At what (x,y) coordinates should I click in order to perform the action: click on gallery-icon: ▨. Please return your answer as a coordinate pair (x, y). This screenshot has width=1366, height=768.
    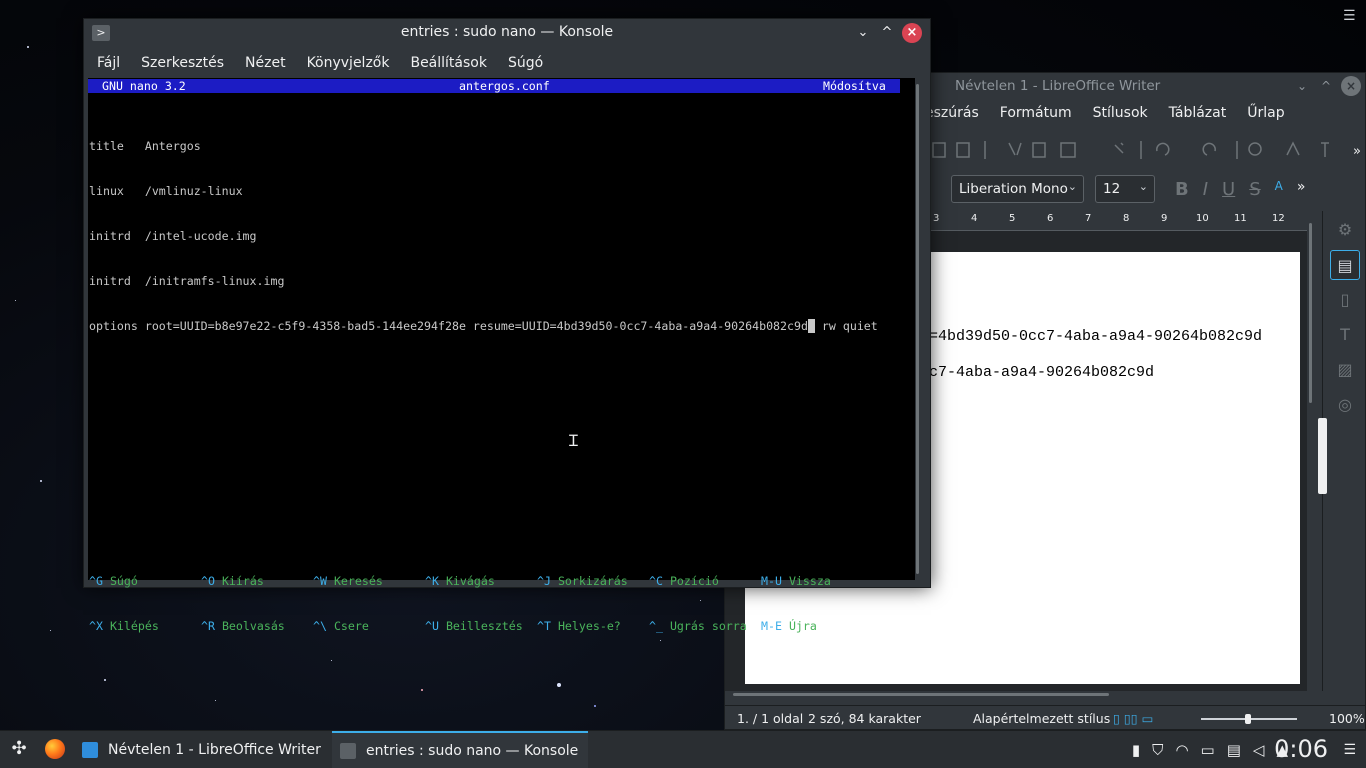
    Looking at the image, I should click on (1345, 370).